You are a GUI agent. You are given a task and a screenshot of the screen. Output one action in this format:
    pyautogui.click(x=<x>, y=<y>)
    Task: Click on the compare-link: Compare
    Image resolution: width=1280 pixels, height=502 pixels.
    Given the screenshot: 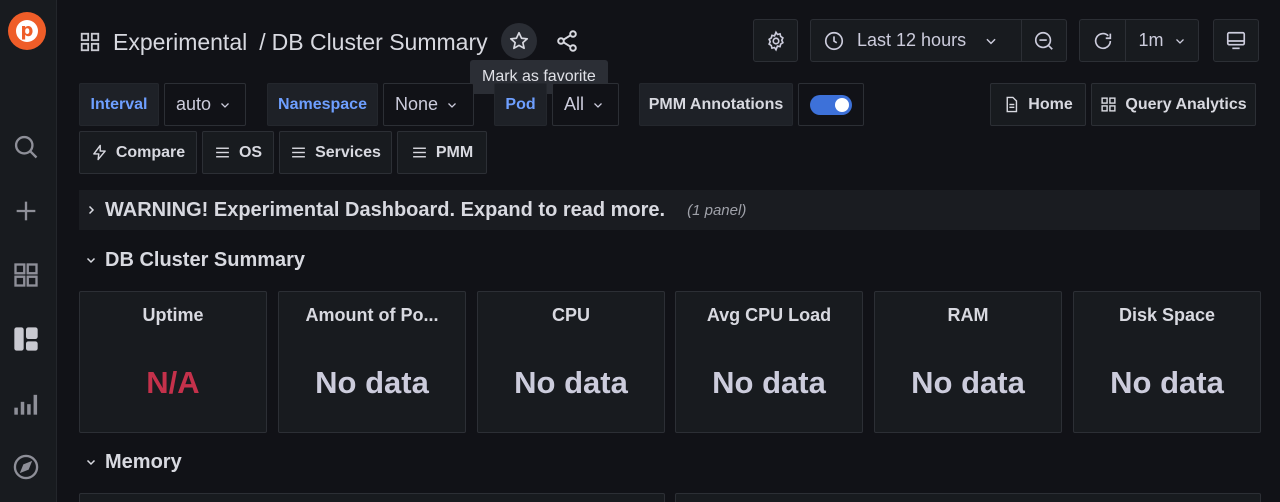 What is the action you would take?
    pyautogui.click(x=138, y=152)
    